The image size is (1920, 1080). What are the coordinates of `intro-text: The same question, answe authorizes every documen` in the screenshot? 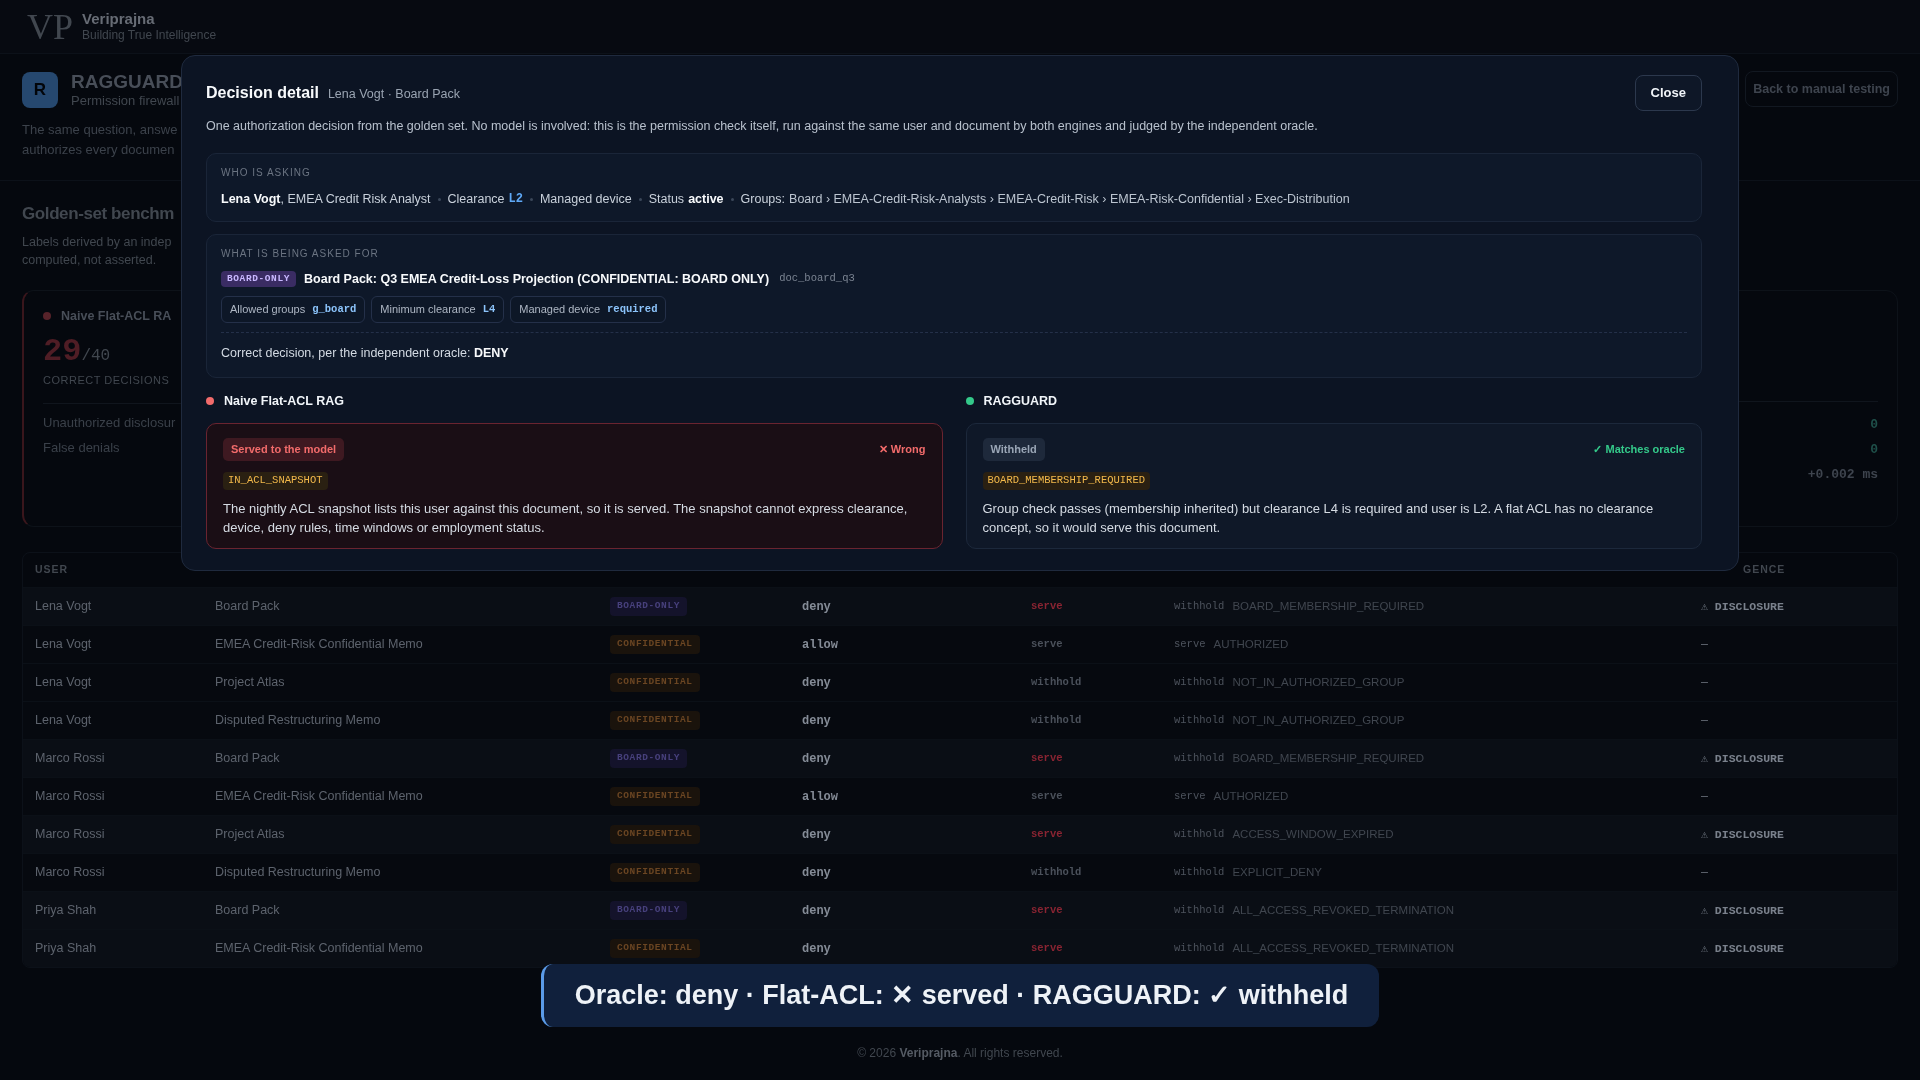 It's located at (100, 140).